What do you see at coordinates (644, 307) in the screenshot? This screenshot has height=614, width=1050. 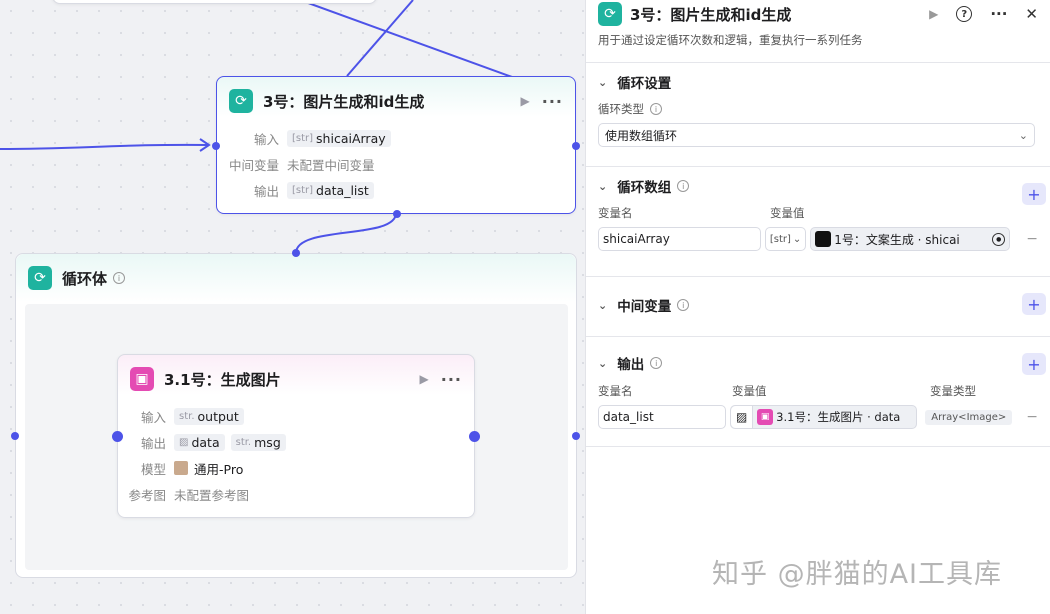 I see `section-title: 中间变量` at bounding box center [644, 307].